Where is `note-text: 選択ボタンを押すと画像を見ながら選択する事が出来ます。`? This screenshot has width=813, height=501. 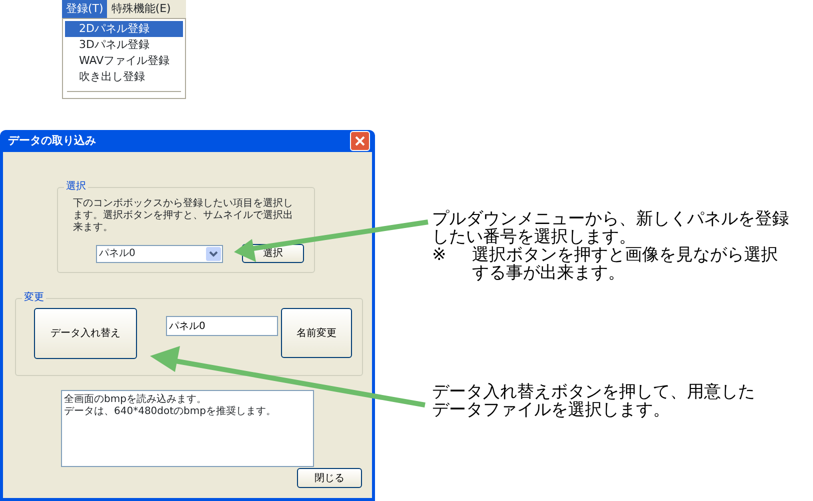 note-text: 選択ボタンを押すと画像を見ながら選択する事が出来ます。 is located at coordinates (625, 264).